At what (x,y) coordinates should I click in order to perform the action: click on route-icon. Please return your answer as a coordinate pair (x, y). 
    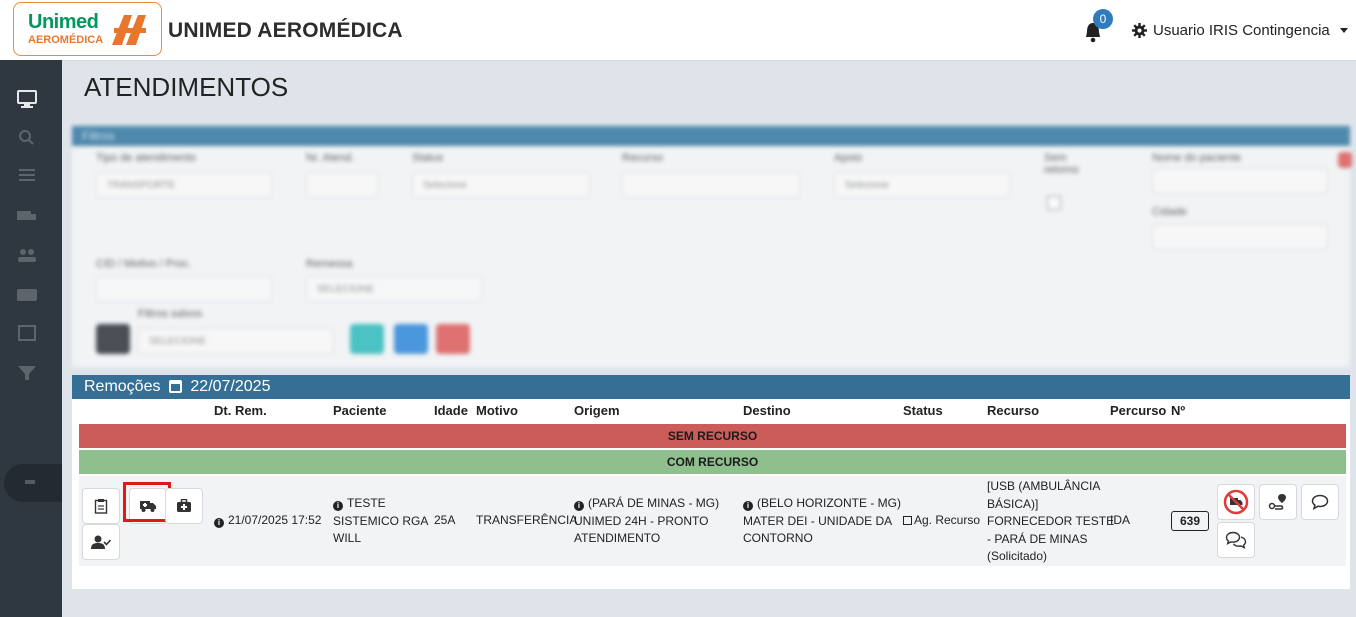
    Looking at the image, I should click on (1277, 502).